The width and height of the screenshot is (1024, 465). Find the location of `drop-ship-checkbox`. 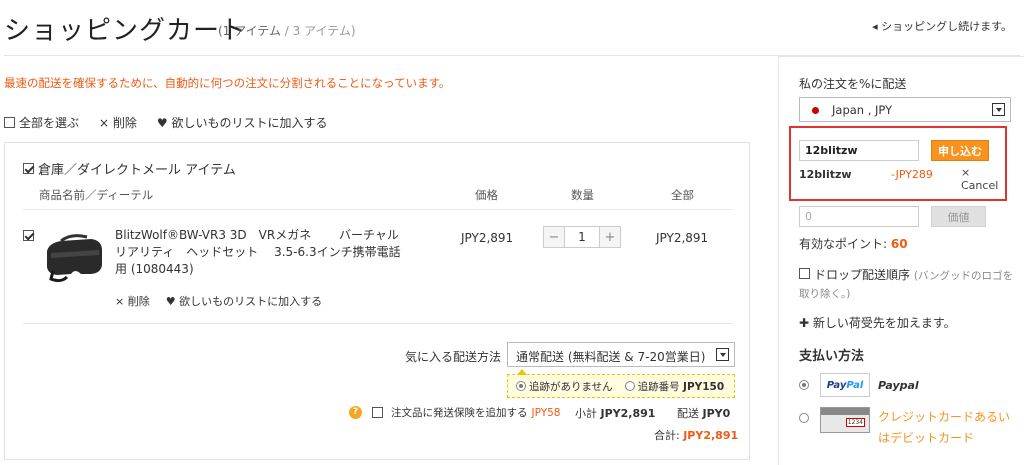

drop-ship-checkbox is located at coordinates (804, 273).